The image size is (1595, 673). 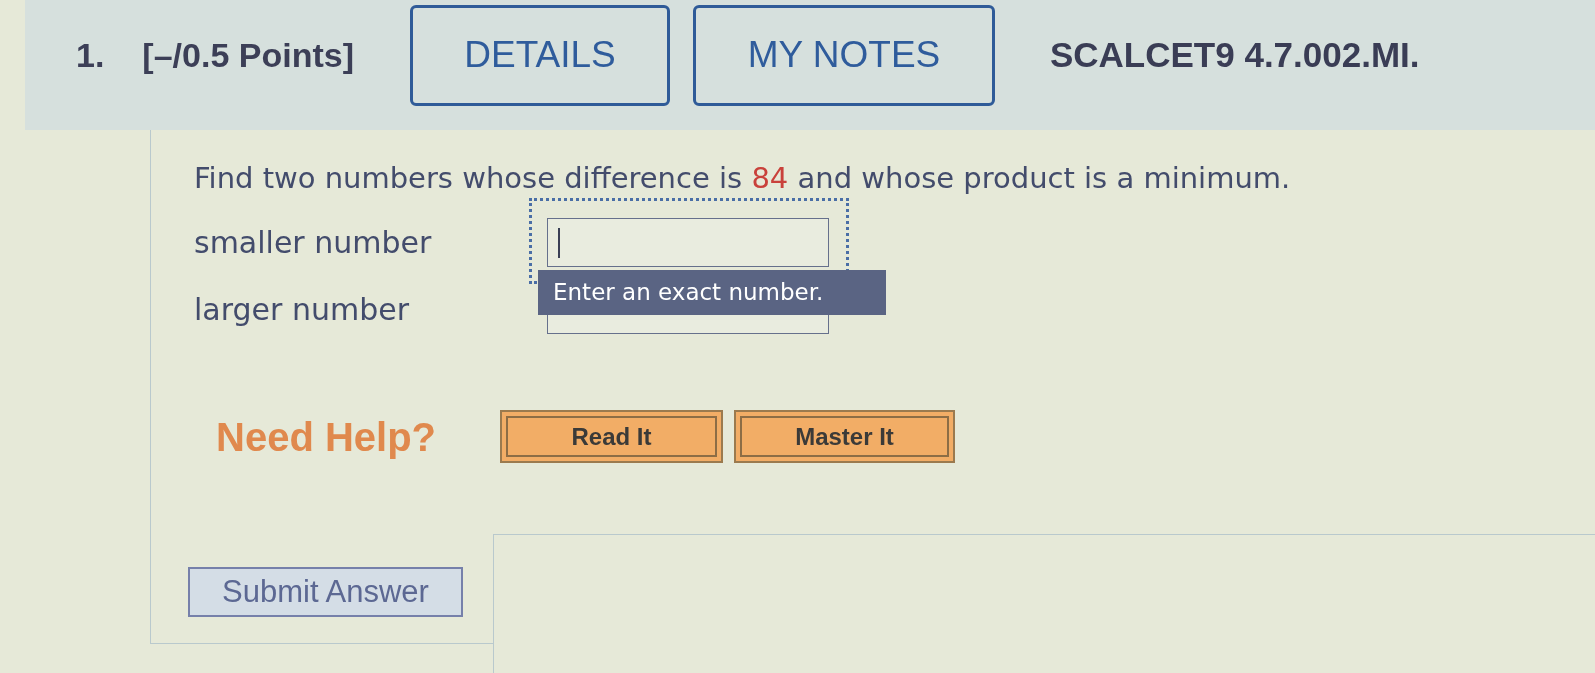 I want to click on question-number: 1., so click(x=90, y=55).